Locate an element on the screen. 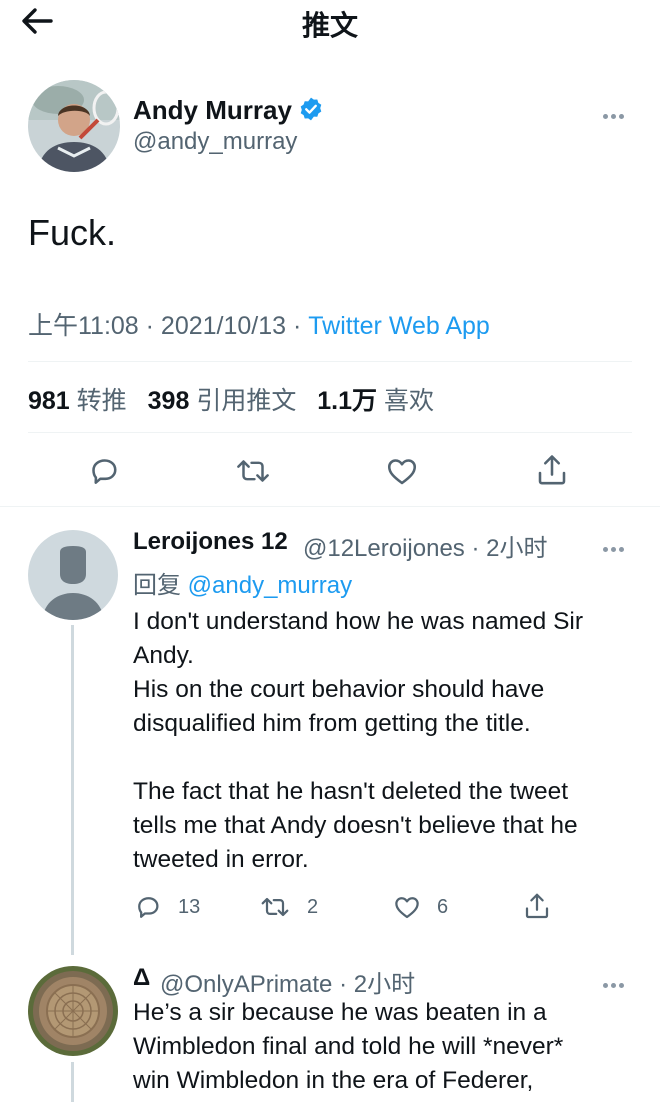 The image size is (660, 1102). quotes-label: 引用推文 is located at coordinates (246, 401).